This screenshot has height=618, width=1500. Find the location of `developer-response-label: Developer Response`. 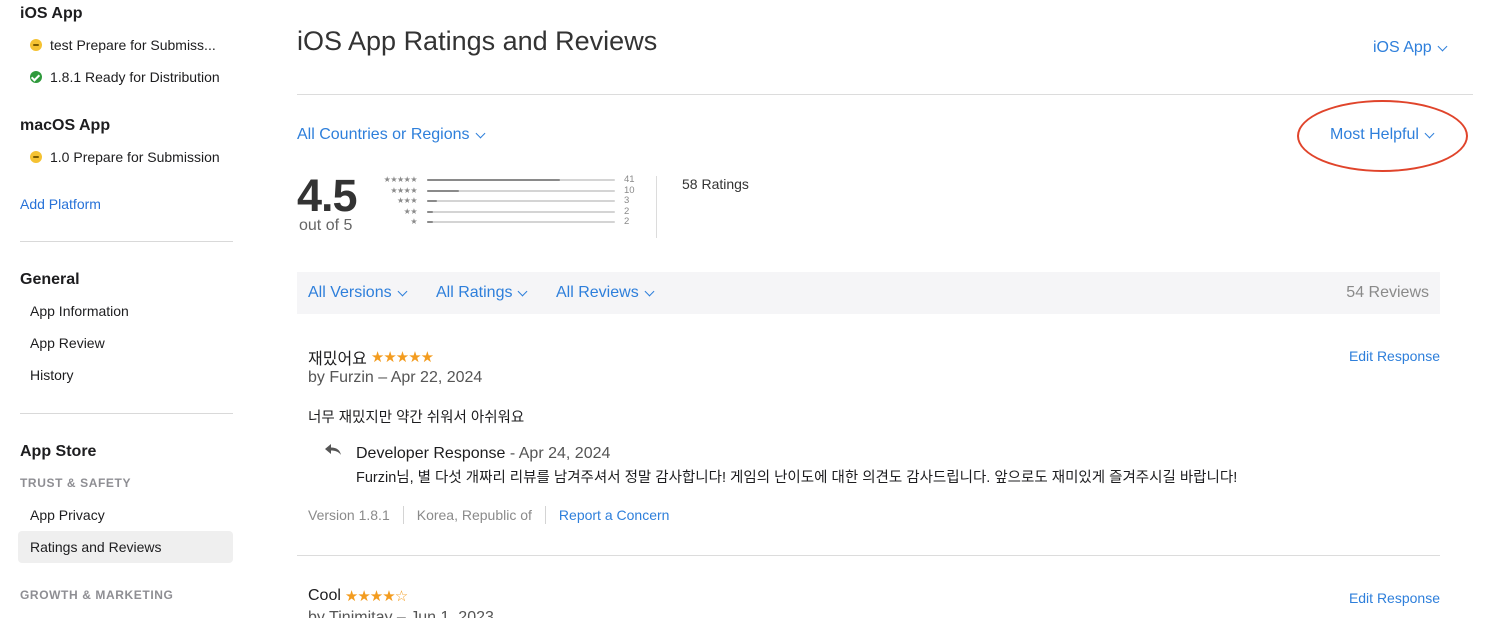

developer-response-label: Developer Response is located at coordinates (431, 453).